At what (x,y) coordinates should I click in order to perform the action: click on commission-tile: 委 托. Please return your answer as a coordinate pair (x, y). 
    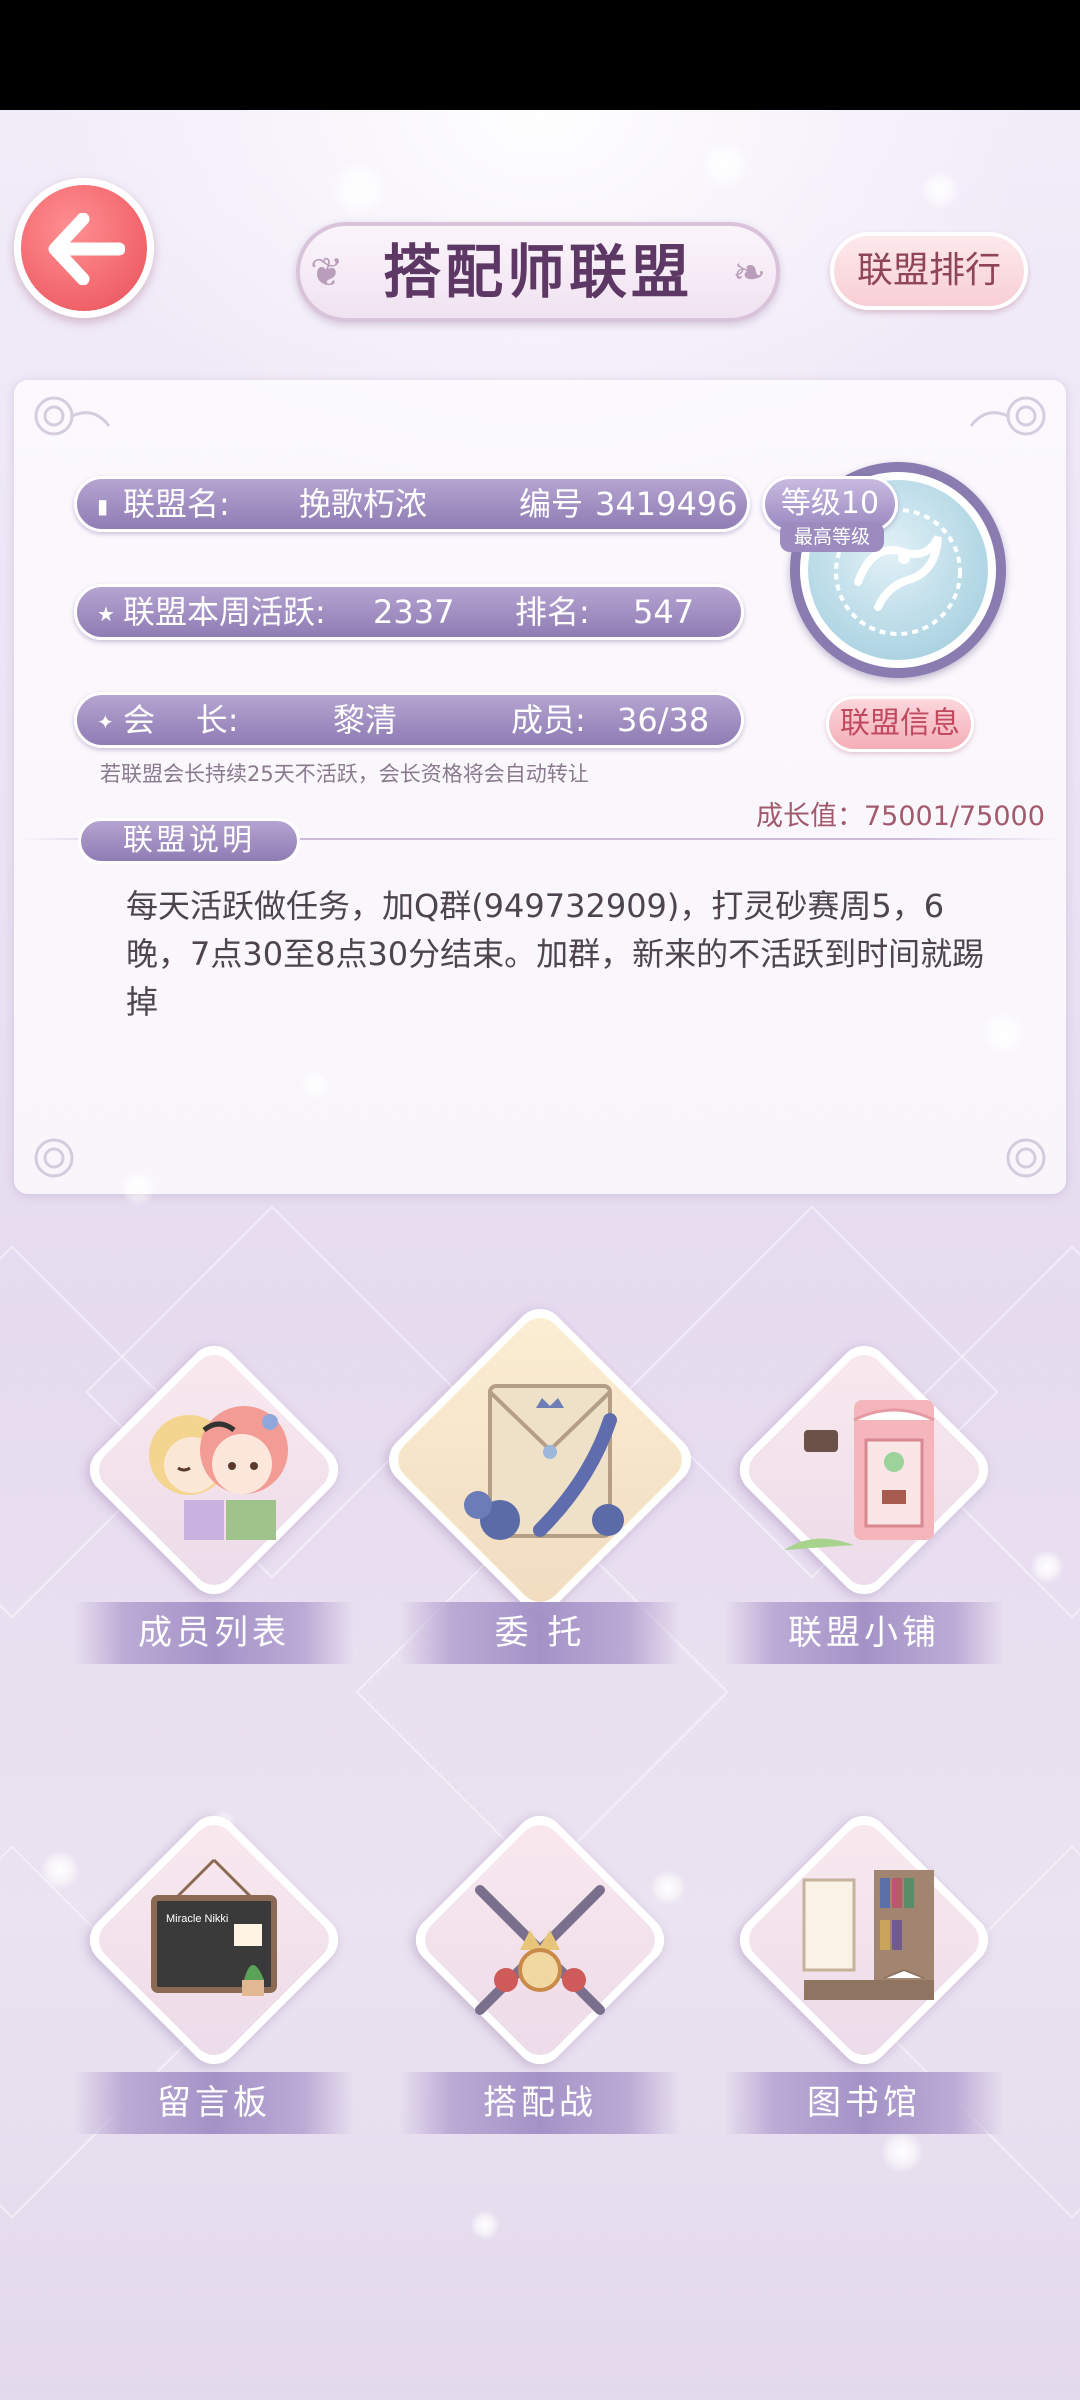
    Looking at the image, I should click on (540, 1499).